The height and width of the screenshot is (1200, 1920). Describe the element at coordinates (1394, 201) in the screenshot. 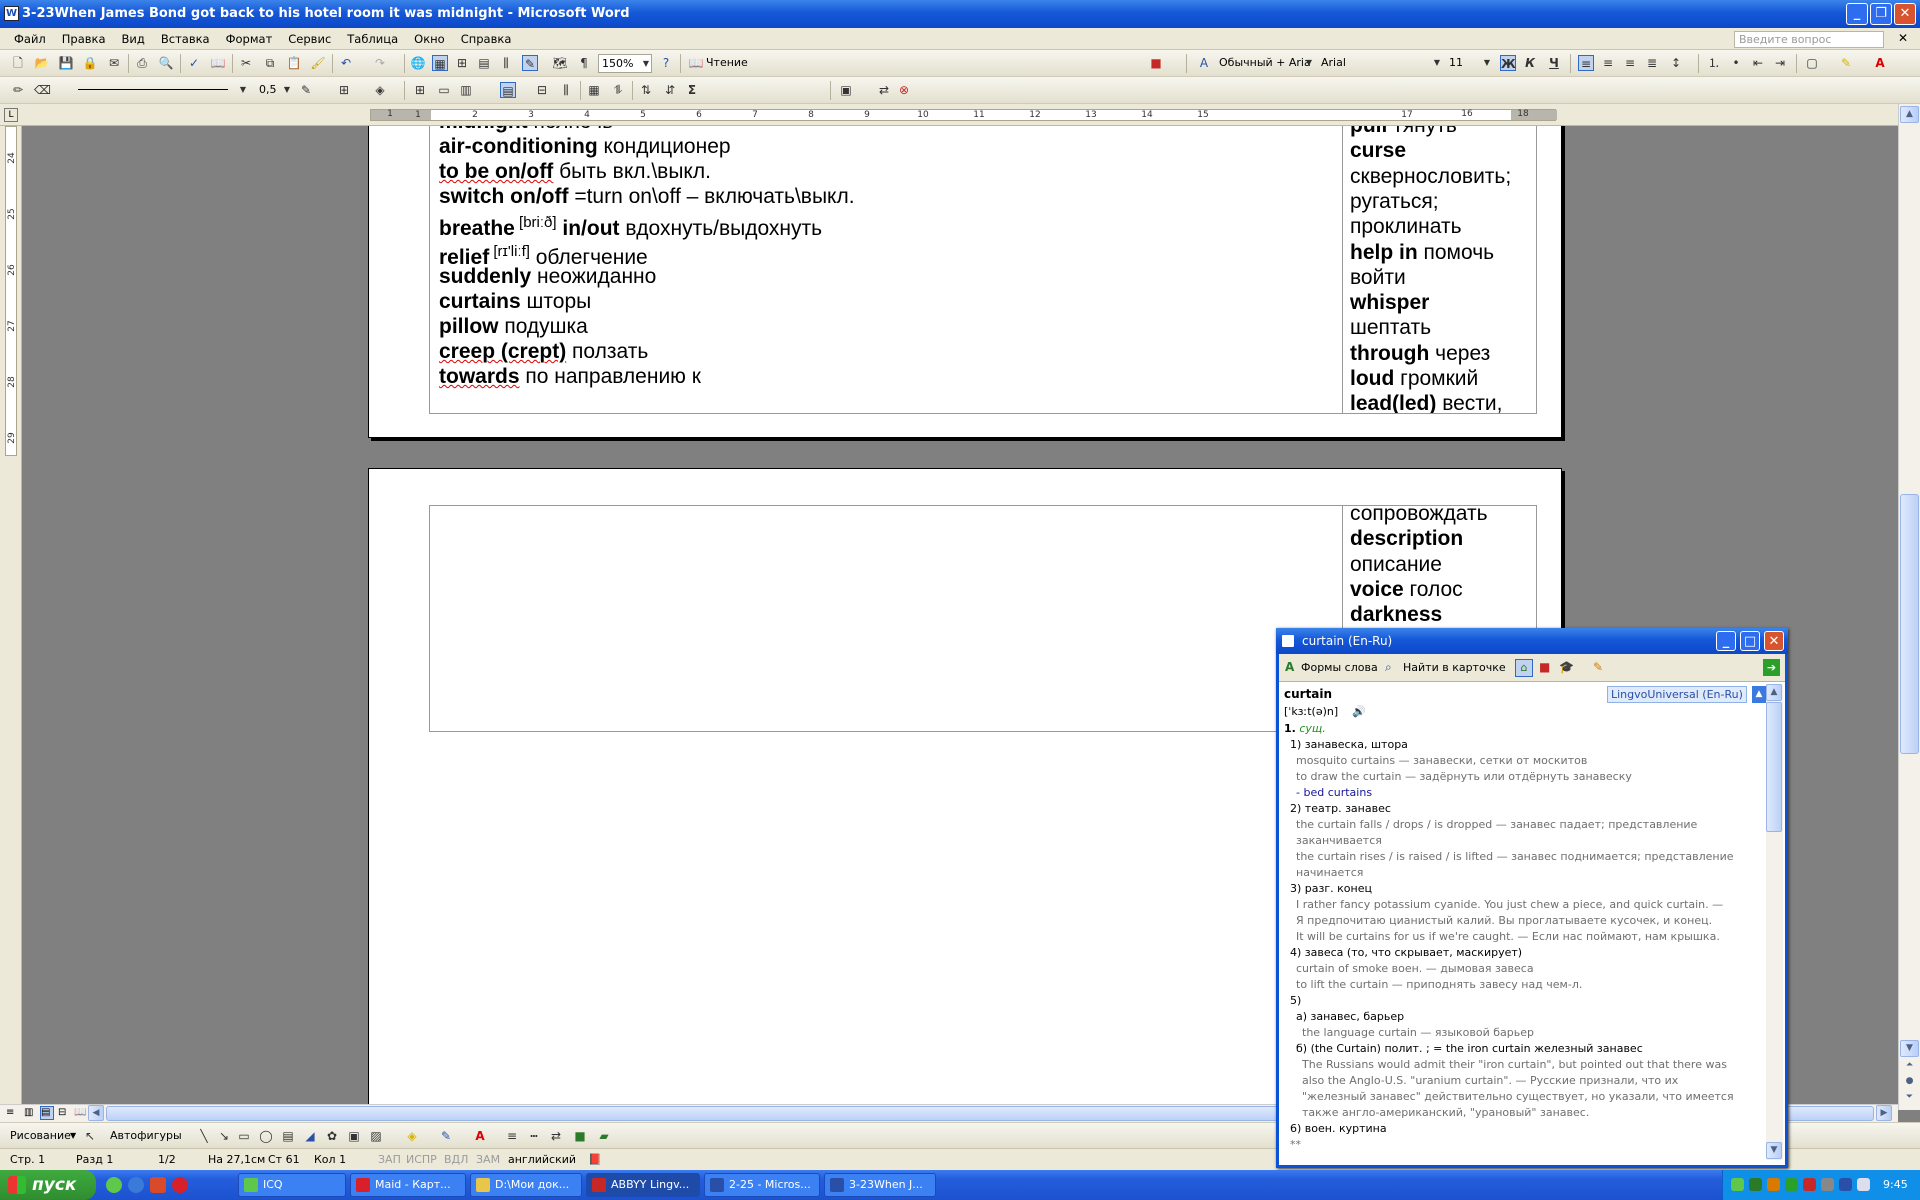

I see `vocab-right-line: ругаться;` at that location.